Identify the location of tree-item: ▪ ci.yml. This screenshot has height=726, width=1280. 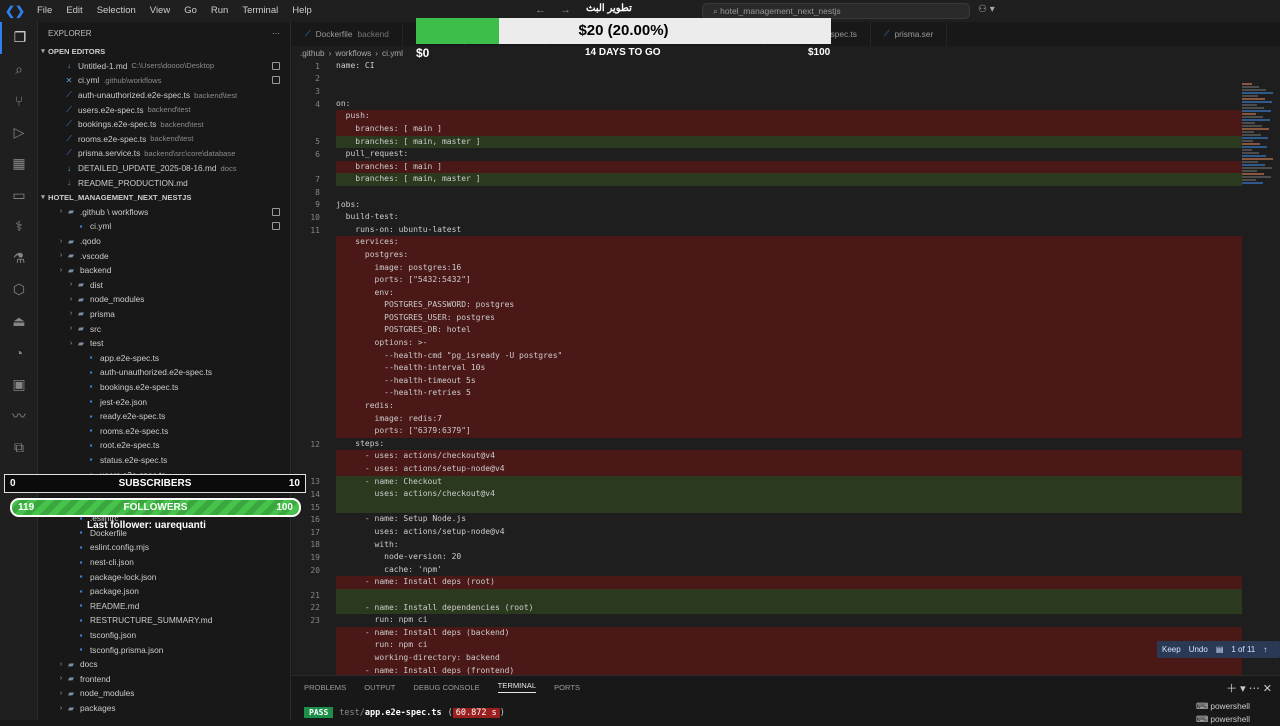
(164, 226).